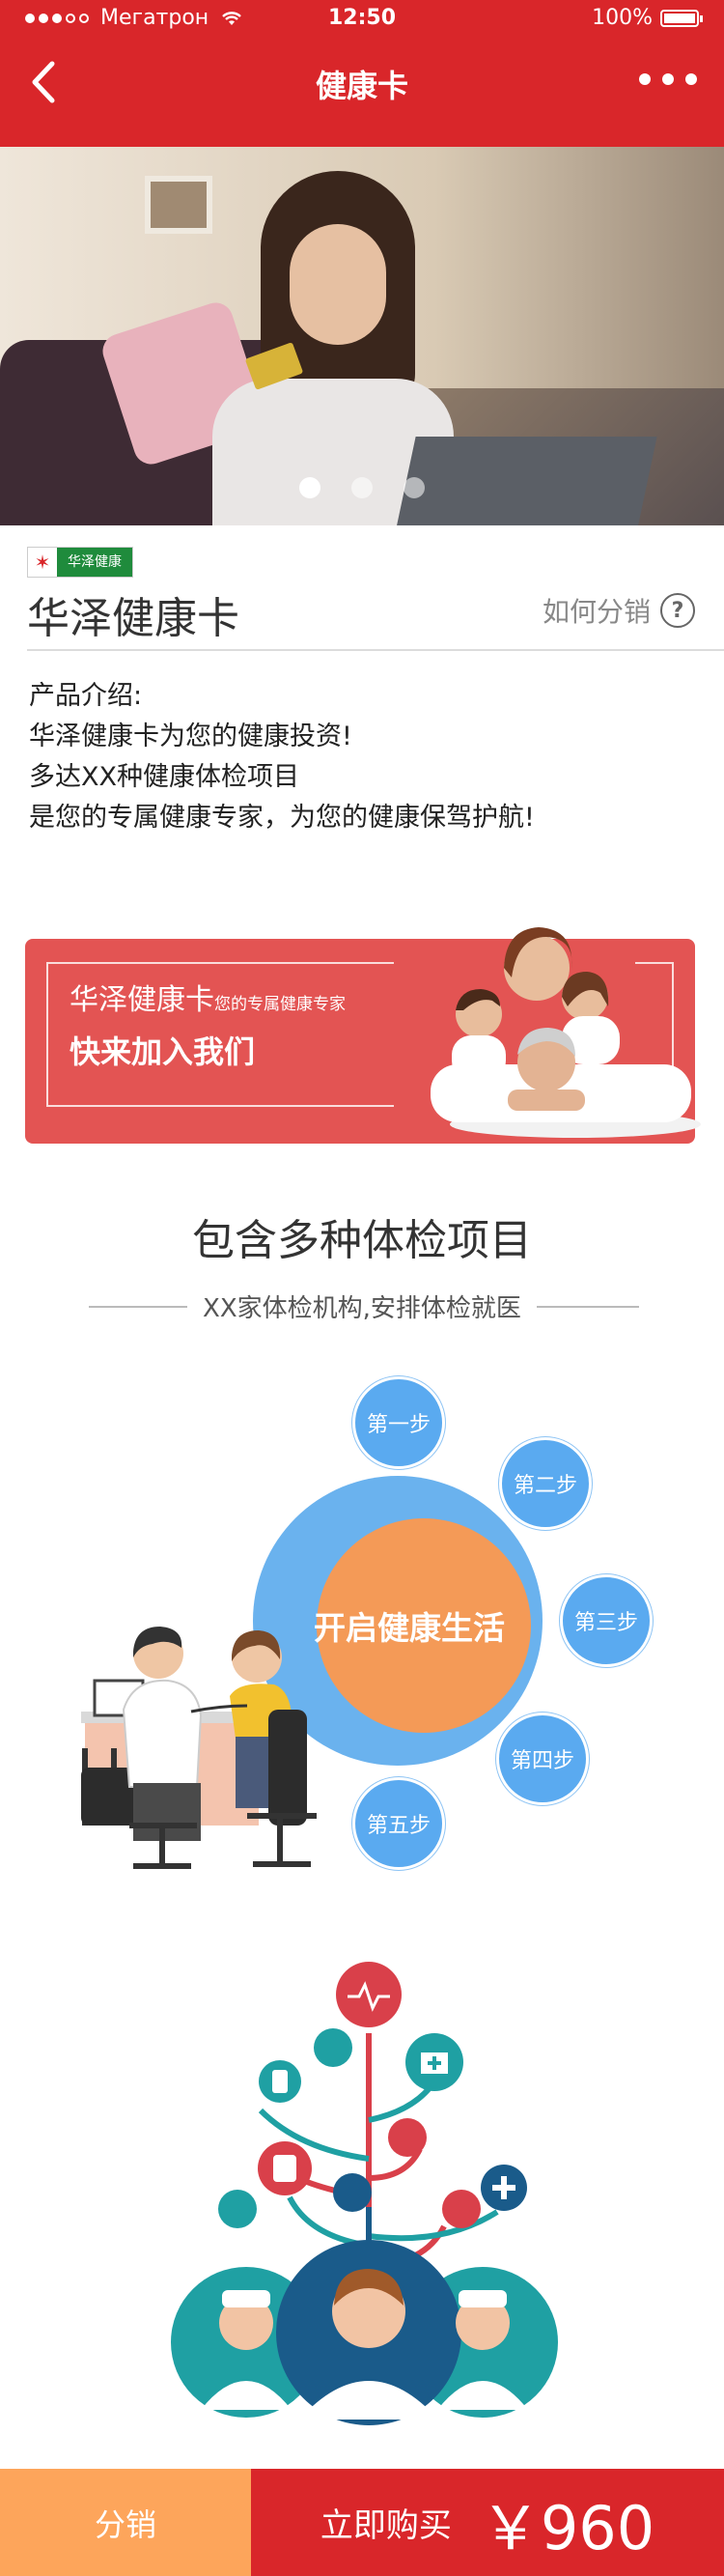 The width and height of the screenshot is (724, 2576). What do you see at coordinates (191, 736) in the screenshot?
I see `intro-line: 华泽健康卡为您的健康投资!` at bounding box center [191, 736].